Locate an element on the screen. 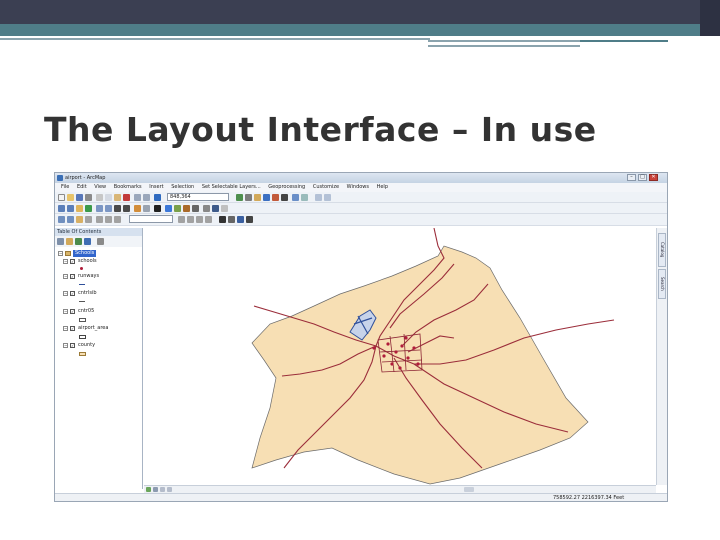 The image size is (720, 540). close-button: ✕ is located at coordinates (653, 177).